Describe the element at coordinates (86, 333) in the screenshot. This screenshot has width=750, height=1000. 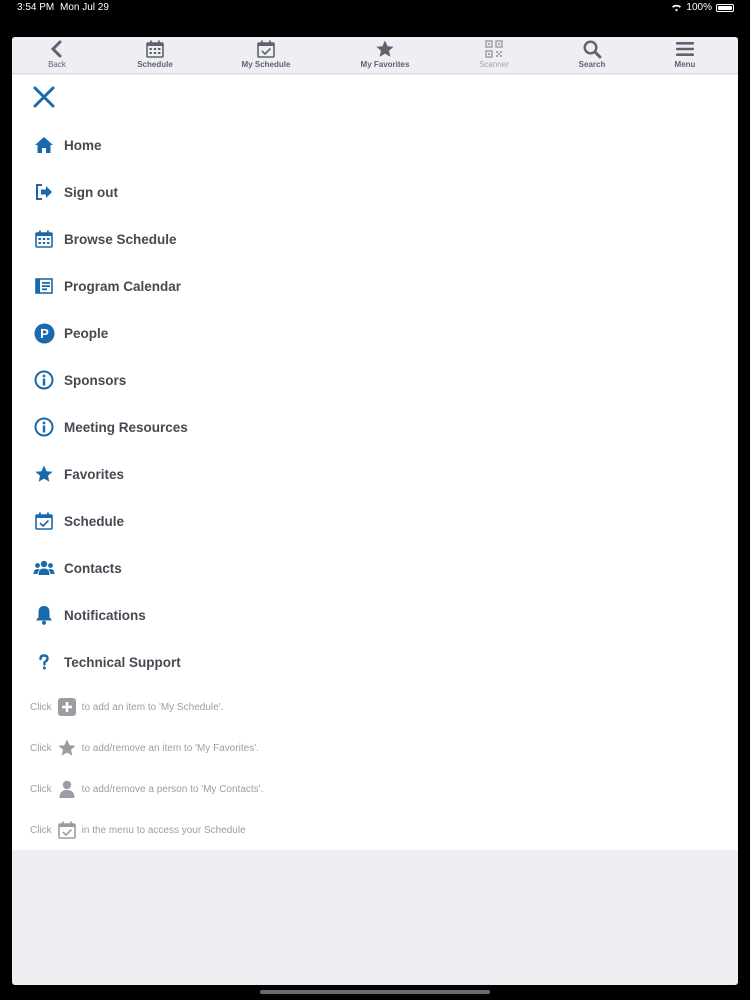
I see `menu-item-label: People` at that location.